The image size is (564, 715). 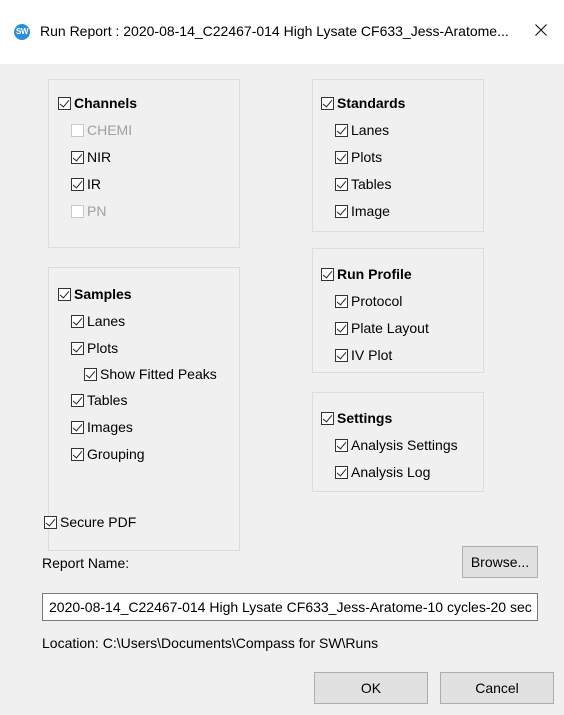 I want to click on channel-nir-checkbox: NIR, so click(x=91, y=157).